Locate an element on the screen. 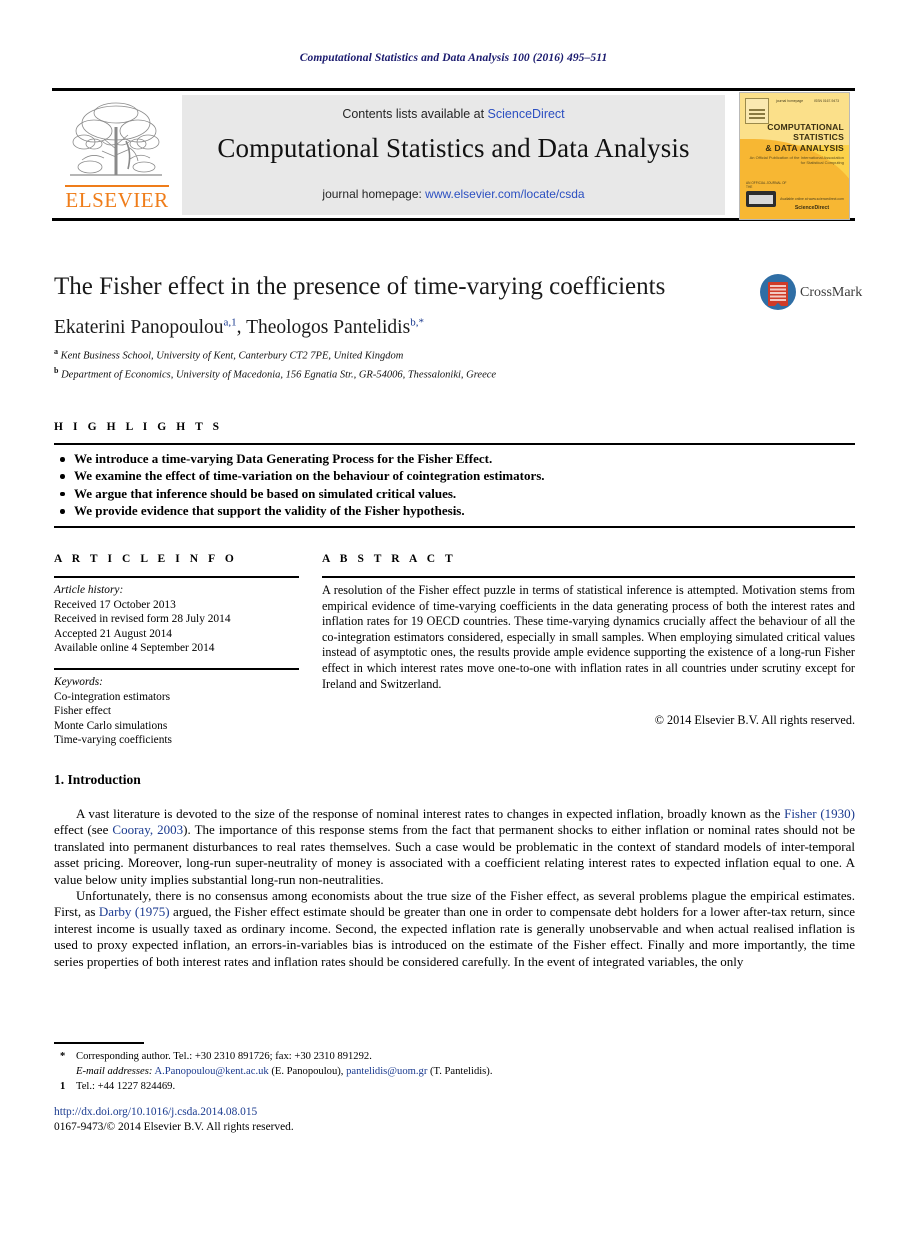 Image resolution: width=907 pixels, height=1238 pixels. contents-prefix: Contents lists available at is located at coordinates (415, 114).